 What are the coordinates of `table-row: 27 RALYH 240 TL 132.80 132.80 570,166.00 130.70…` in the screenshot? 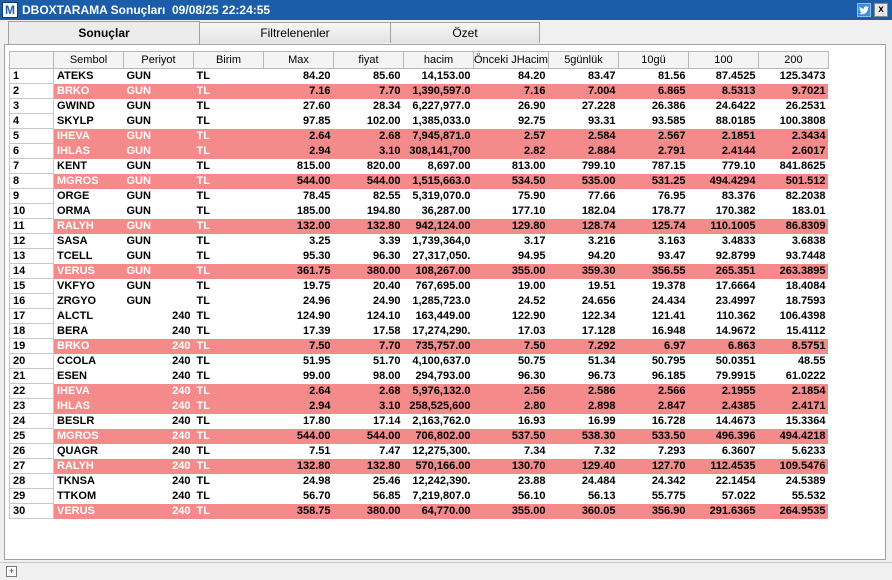 It's located at (419, 466).